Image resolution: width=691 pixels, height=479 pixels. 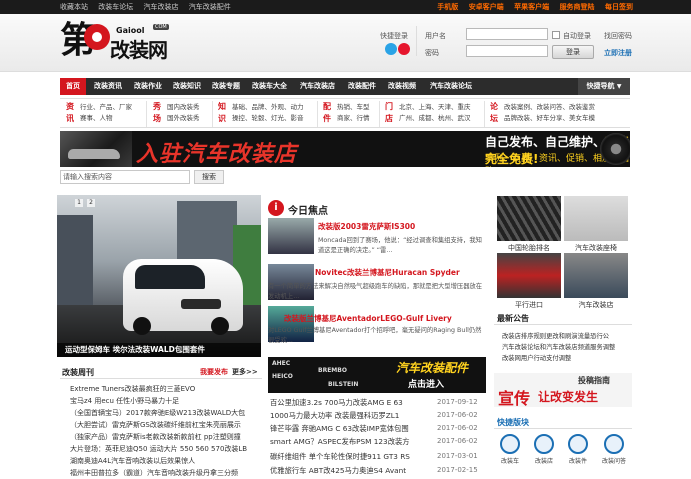 I want to click on password-input, so click(x=507, y=51).